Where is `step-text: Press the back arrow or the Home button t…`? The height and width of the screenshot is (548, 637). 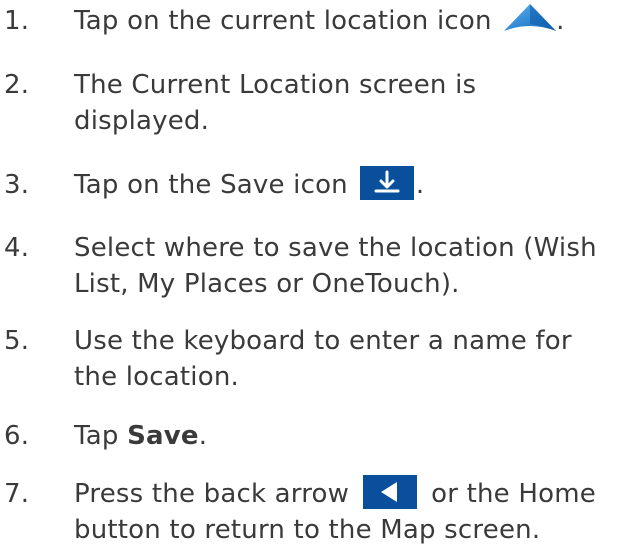 step-text: Press the back arrow or the Home button t… is located at coordinates (354, 511).